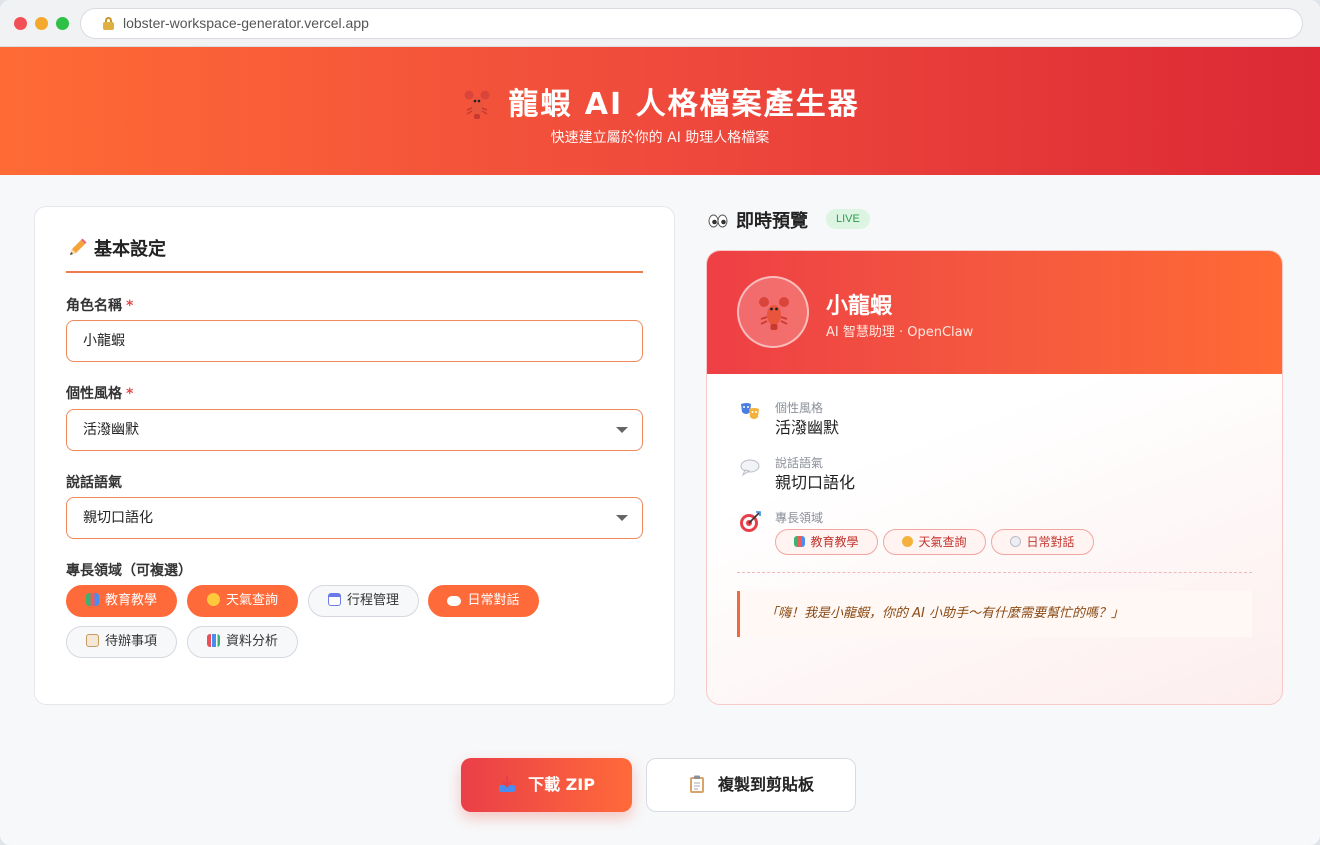  Describe the element at coordinates (660, 138) in the screenshot. I see `page-subtitle: 快速建立屬於你的 AI 助理人格檔案` at that location.